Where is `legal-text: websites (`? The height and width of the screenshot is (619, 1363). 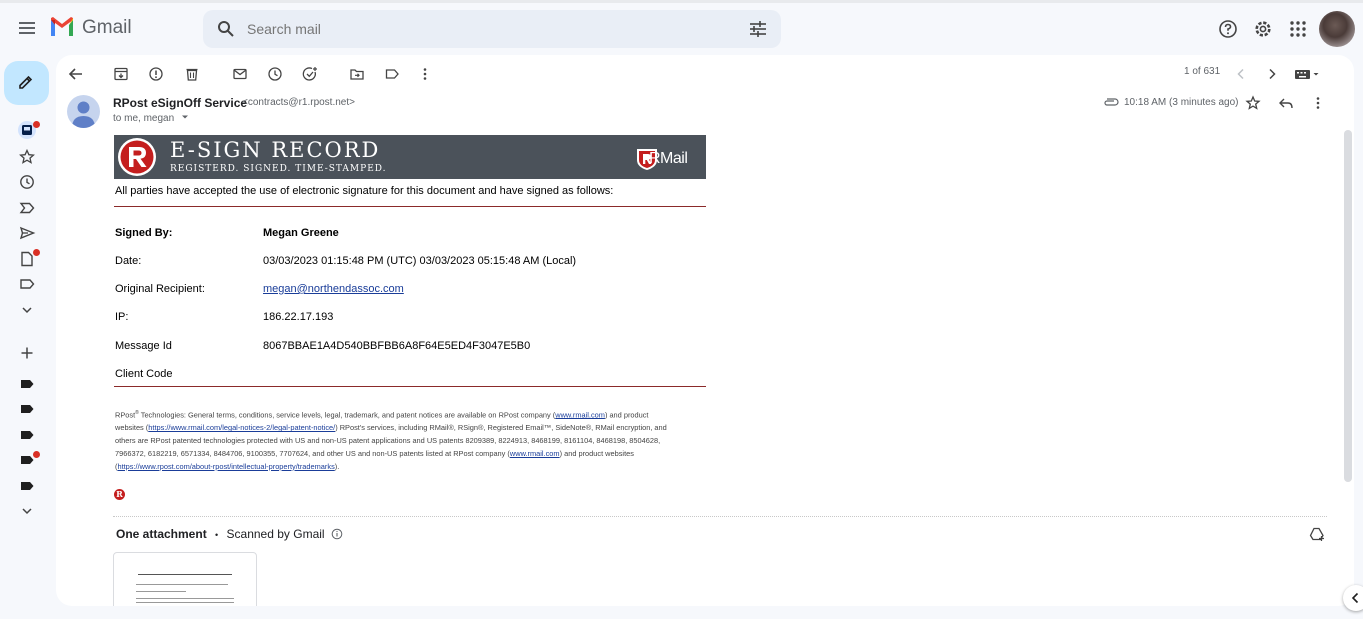 legal-text: websites ( is located at coordinates (132, 428).